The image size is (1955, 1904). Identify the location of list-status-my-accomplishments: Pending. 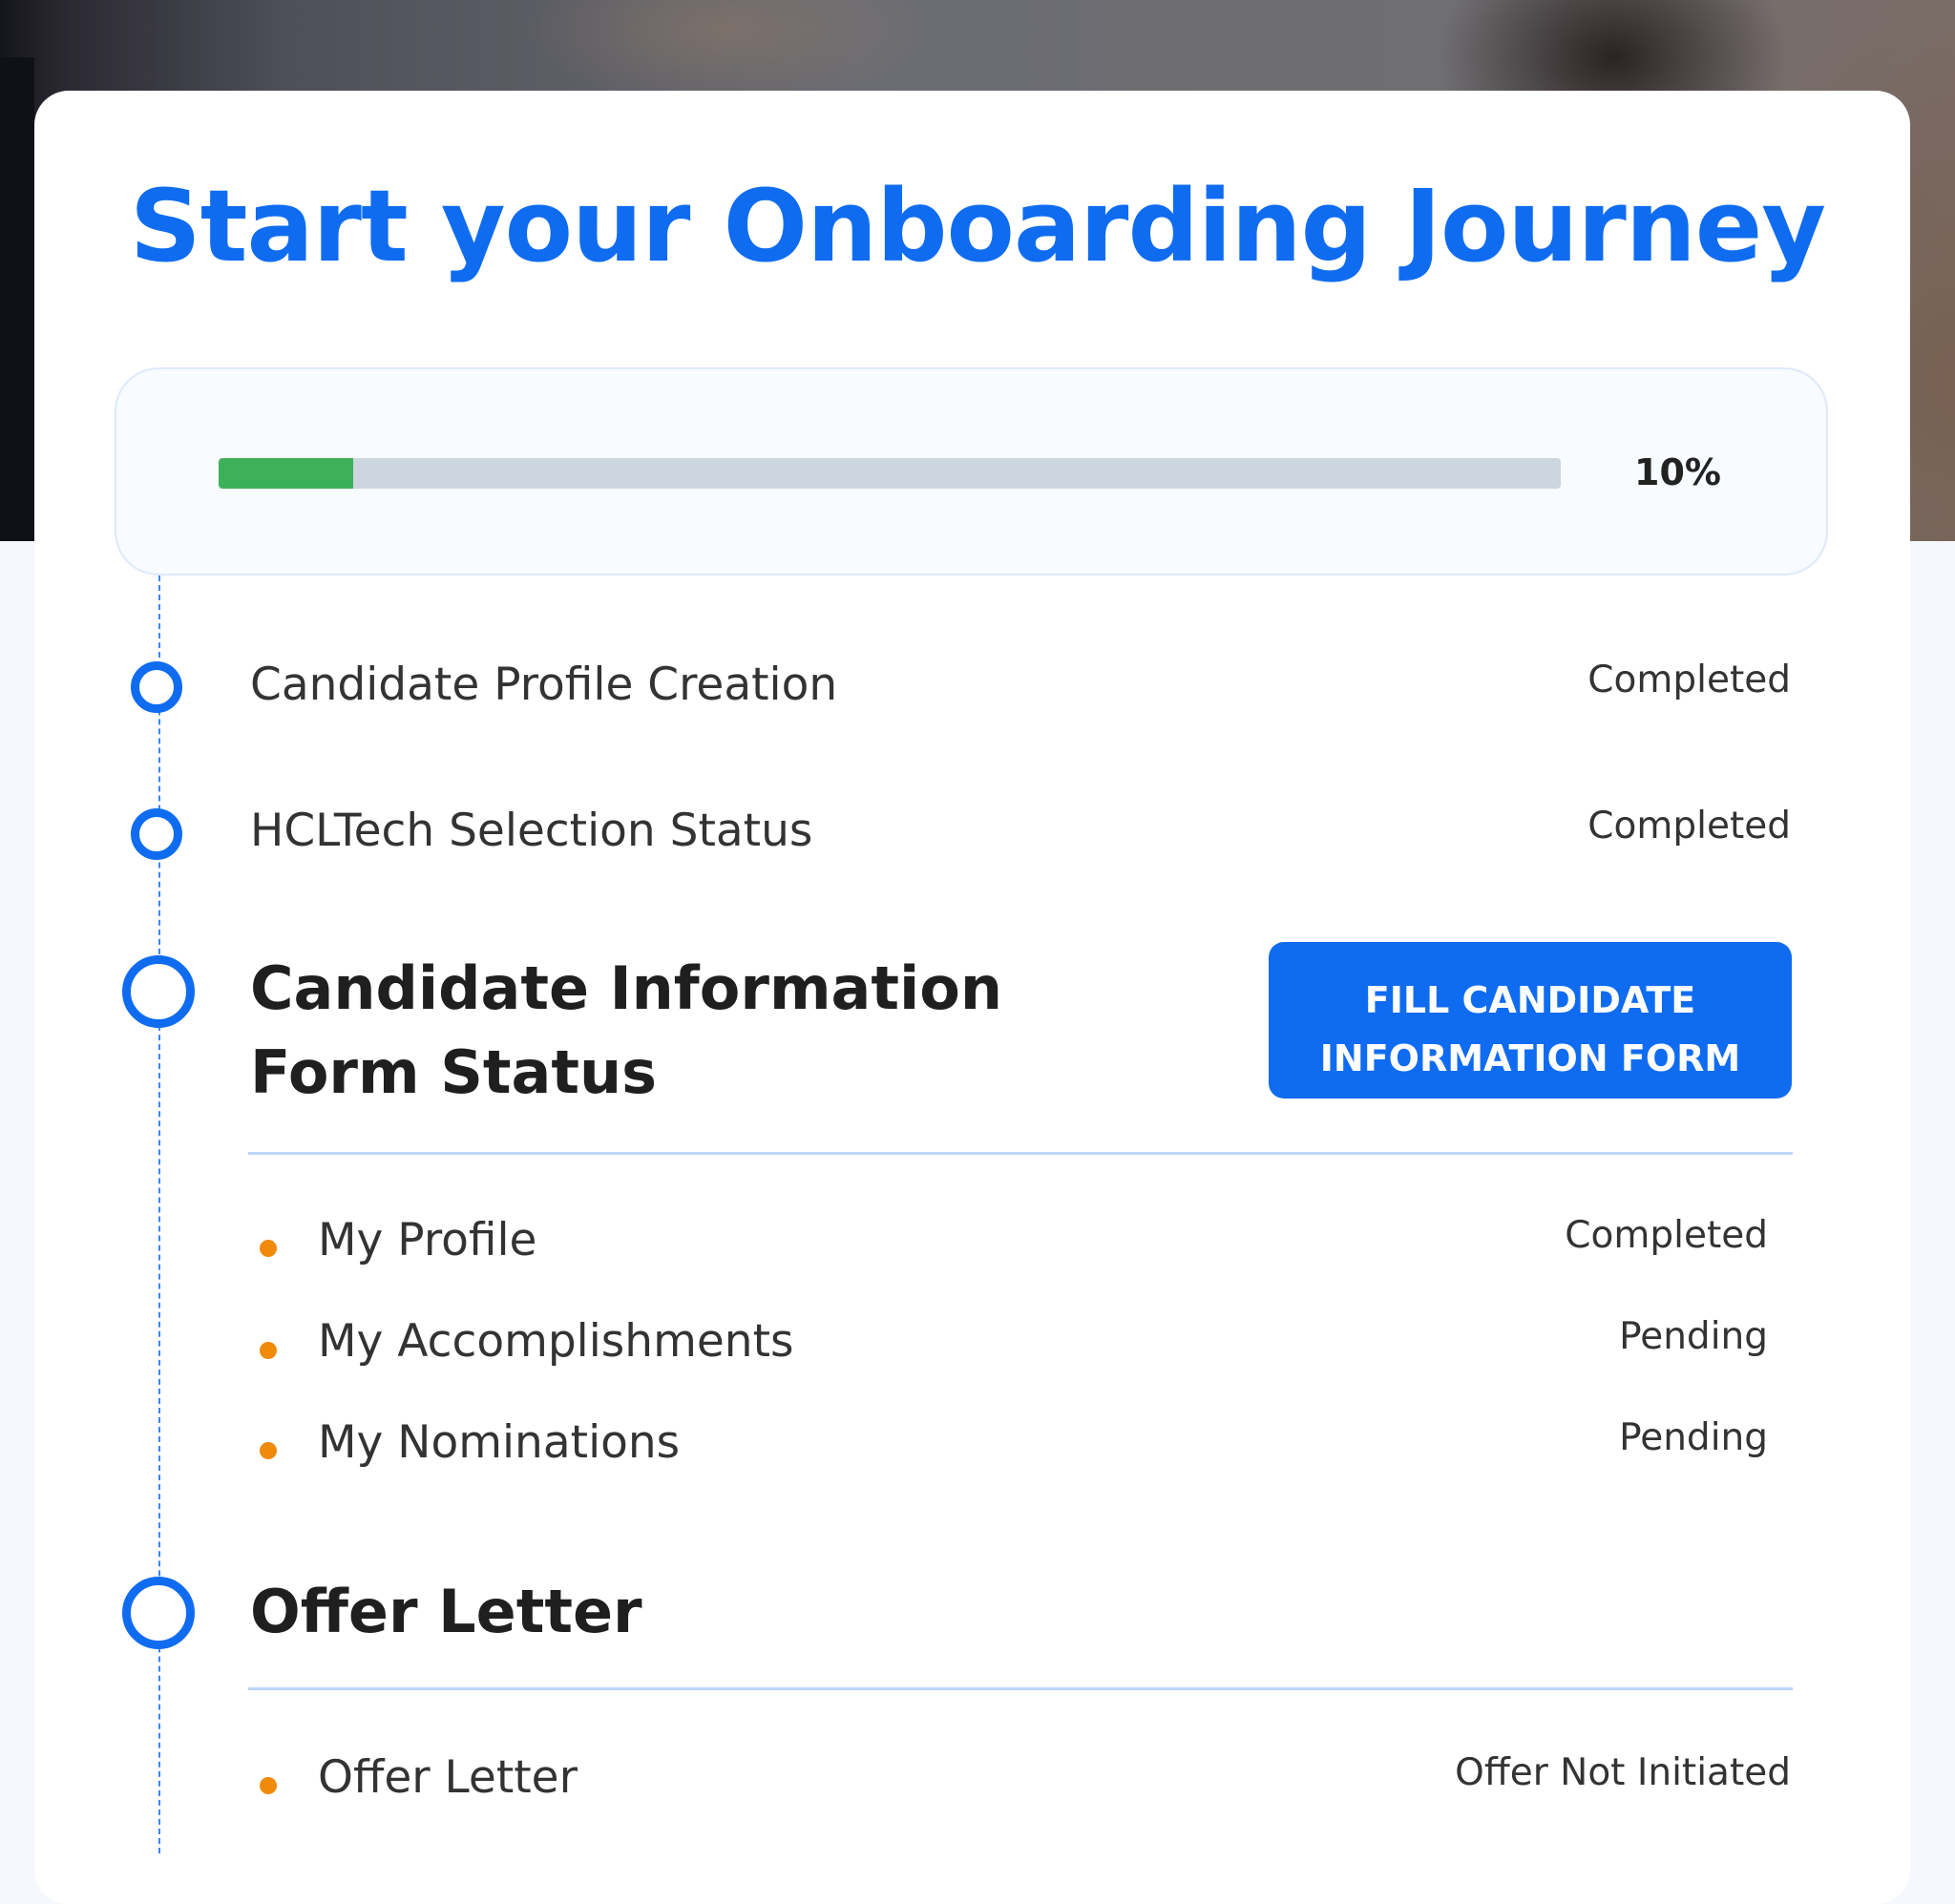
(1693, 1336).